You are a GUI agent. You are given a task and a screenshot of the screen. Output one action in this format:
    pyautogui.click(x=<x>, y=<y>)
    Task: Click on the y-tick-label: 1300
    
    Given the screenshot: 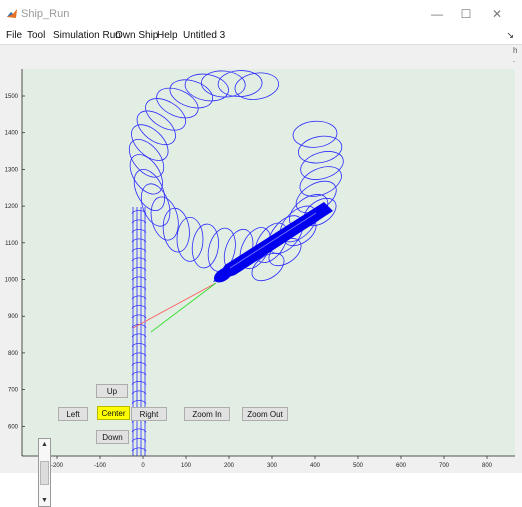 What is the action you would take?
    pyautogui.click(x=12, y=170)
    